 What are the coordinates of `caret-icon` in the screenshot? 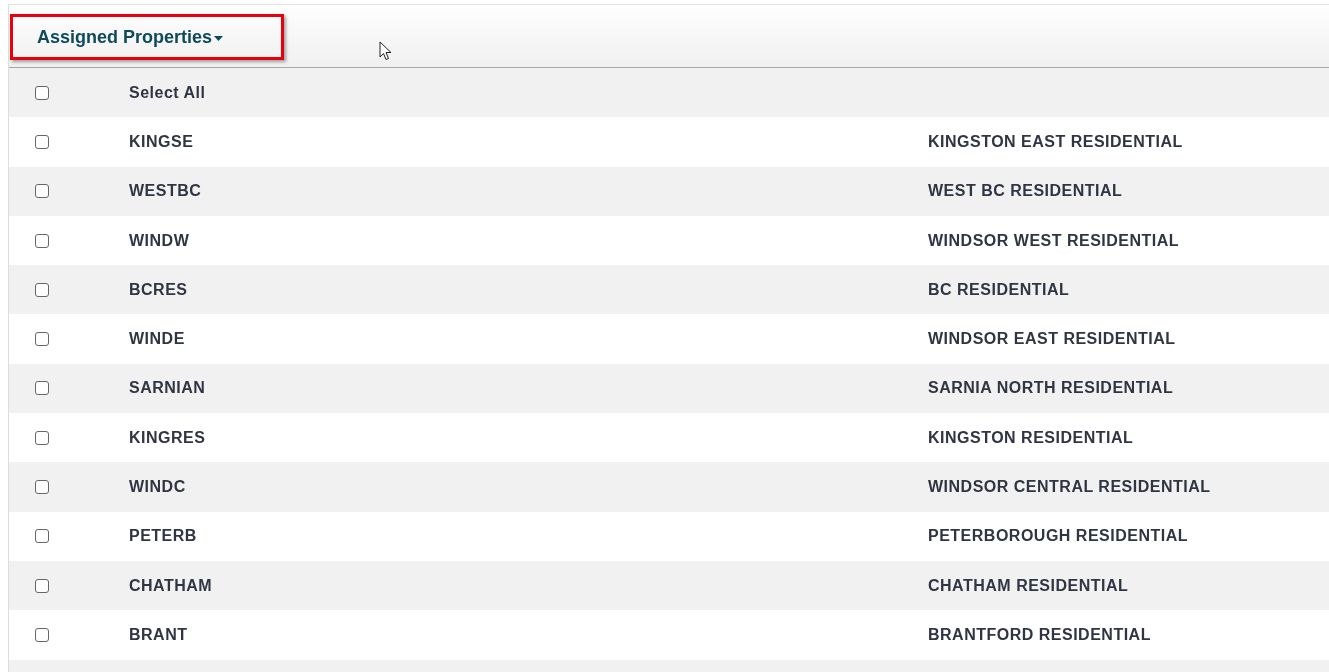 It's located at (219, 38).